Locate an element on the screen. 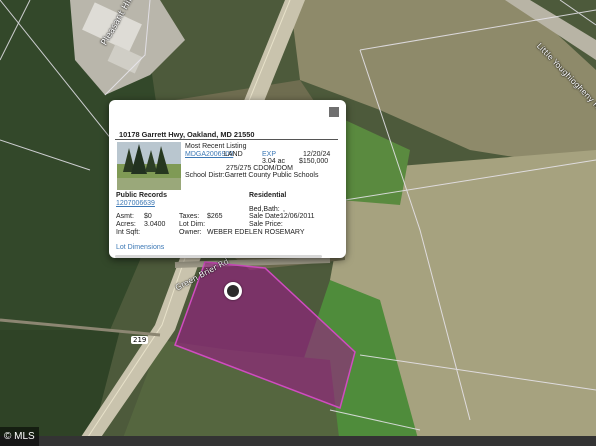 This screenshot has height=446, width=596. listing-acres: 3.04 ac is located at coordinates (273, 161).